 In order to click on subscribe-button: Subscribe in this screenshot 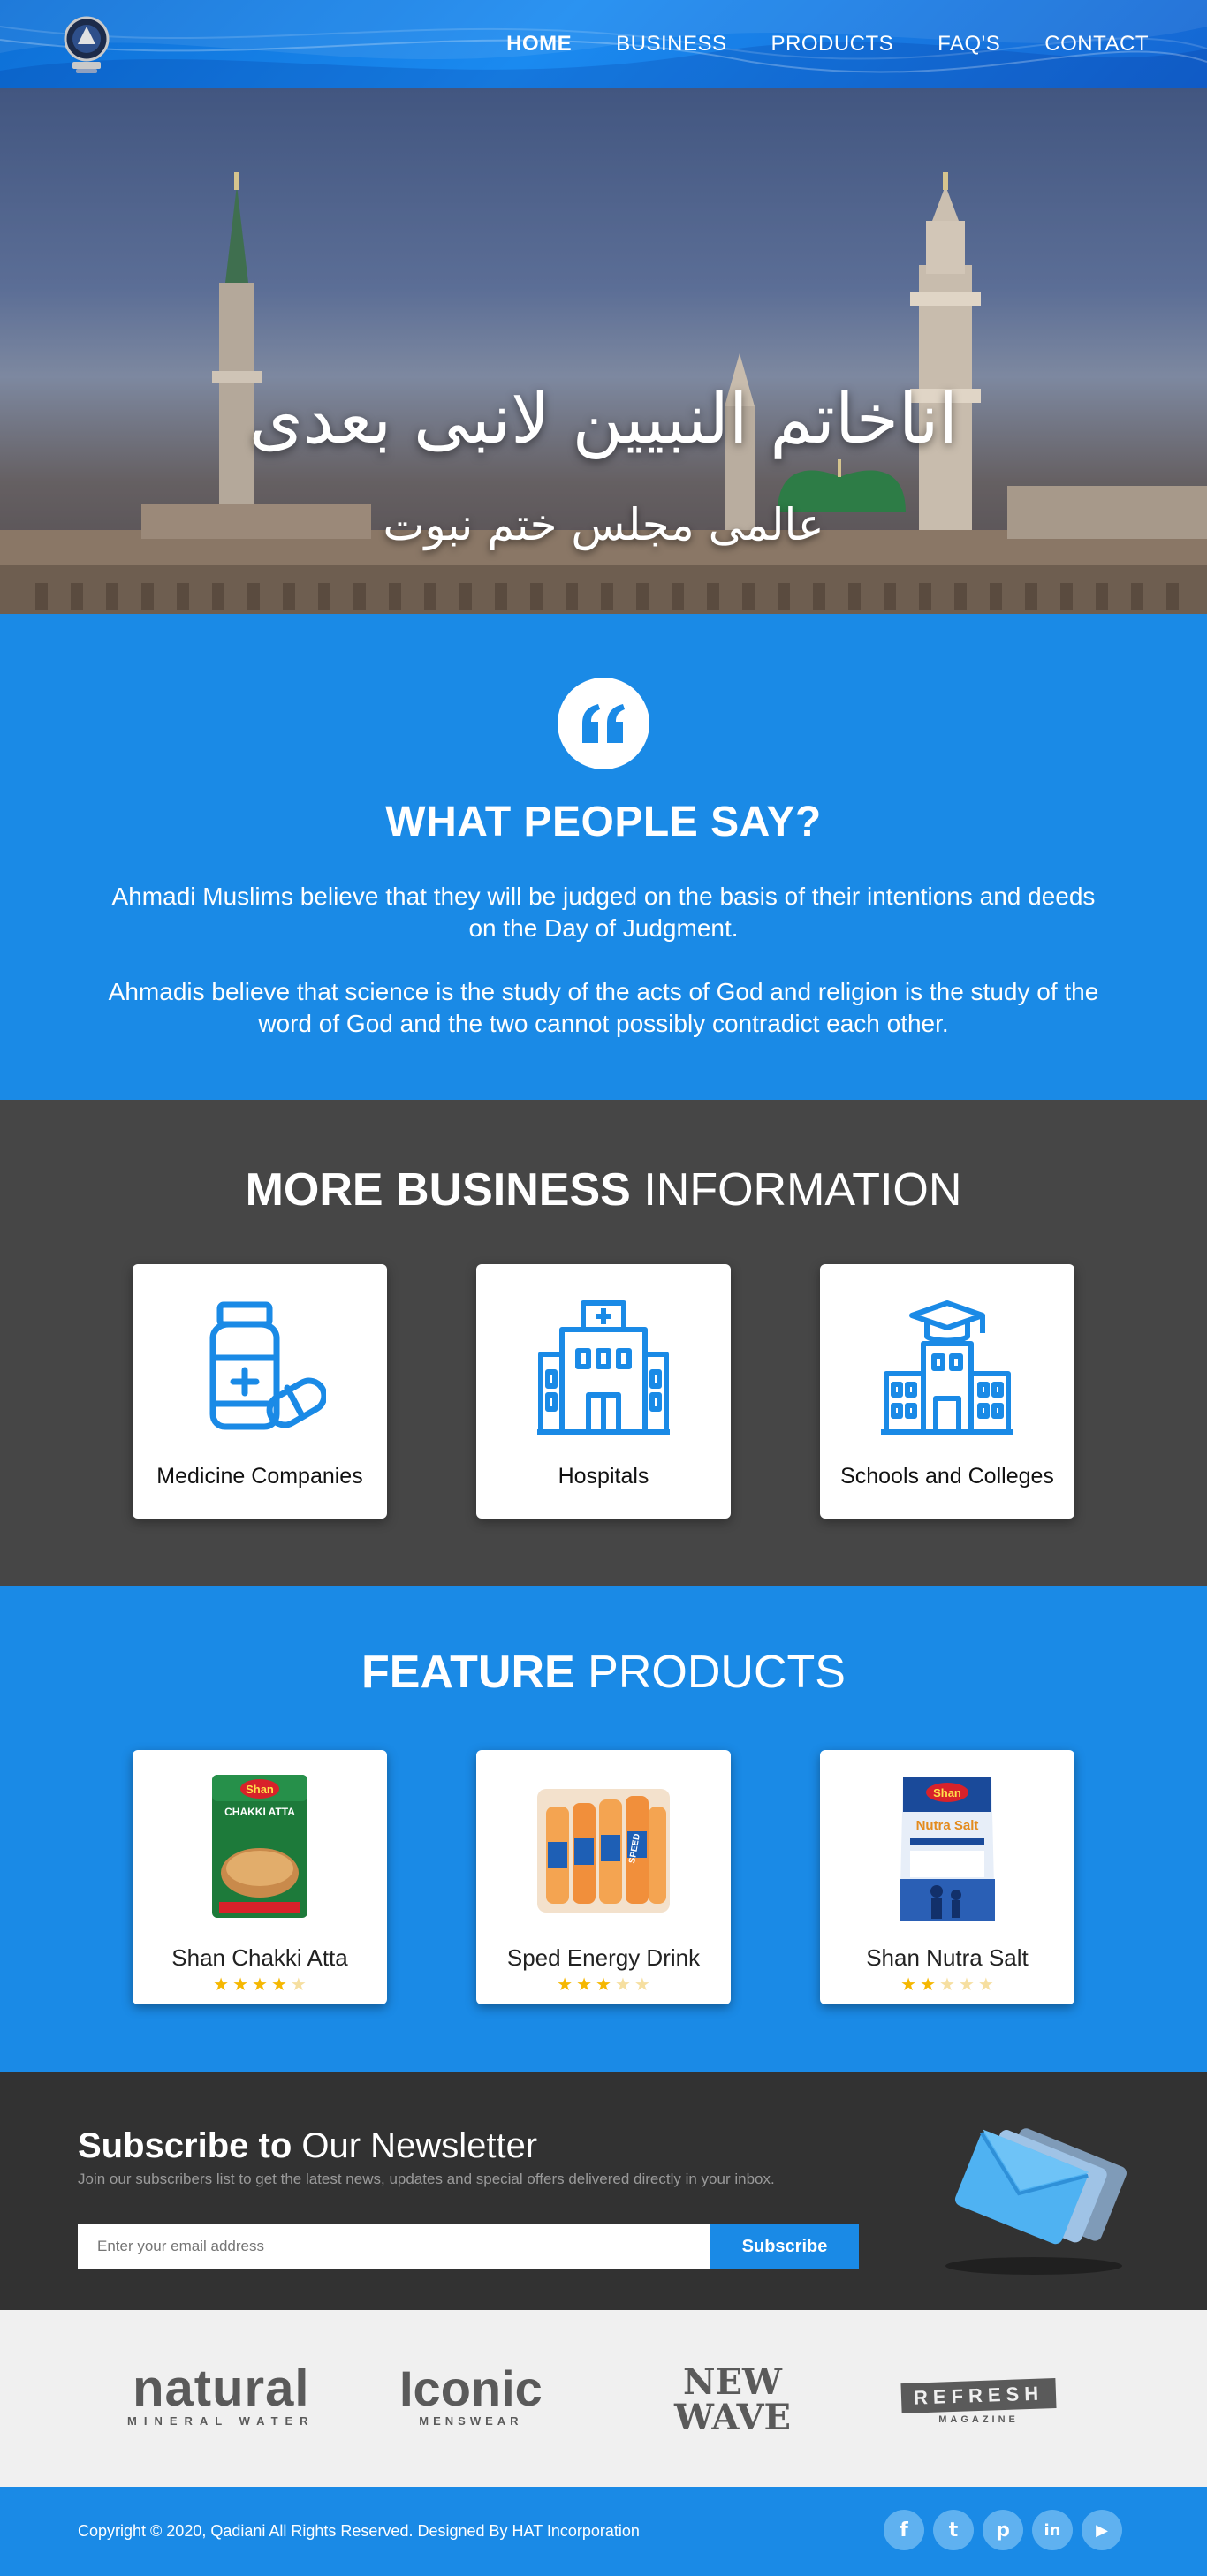, I will do `click(784, 2246)`.